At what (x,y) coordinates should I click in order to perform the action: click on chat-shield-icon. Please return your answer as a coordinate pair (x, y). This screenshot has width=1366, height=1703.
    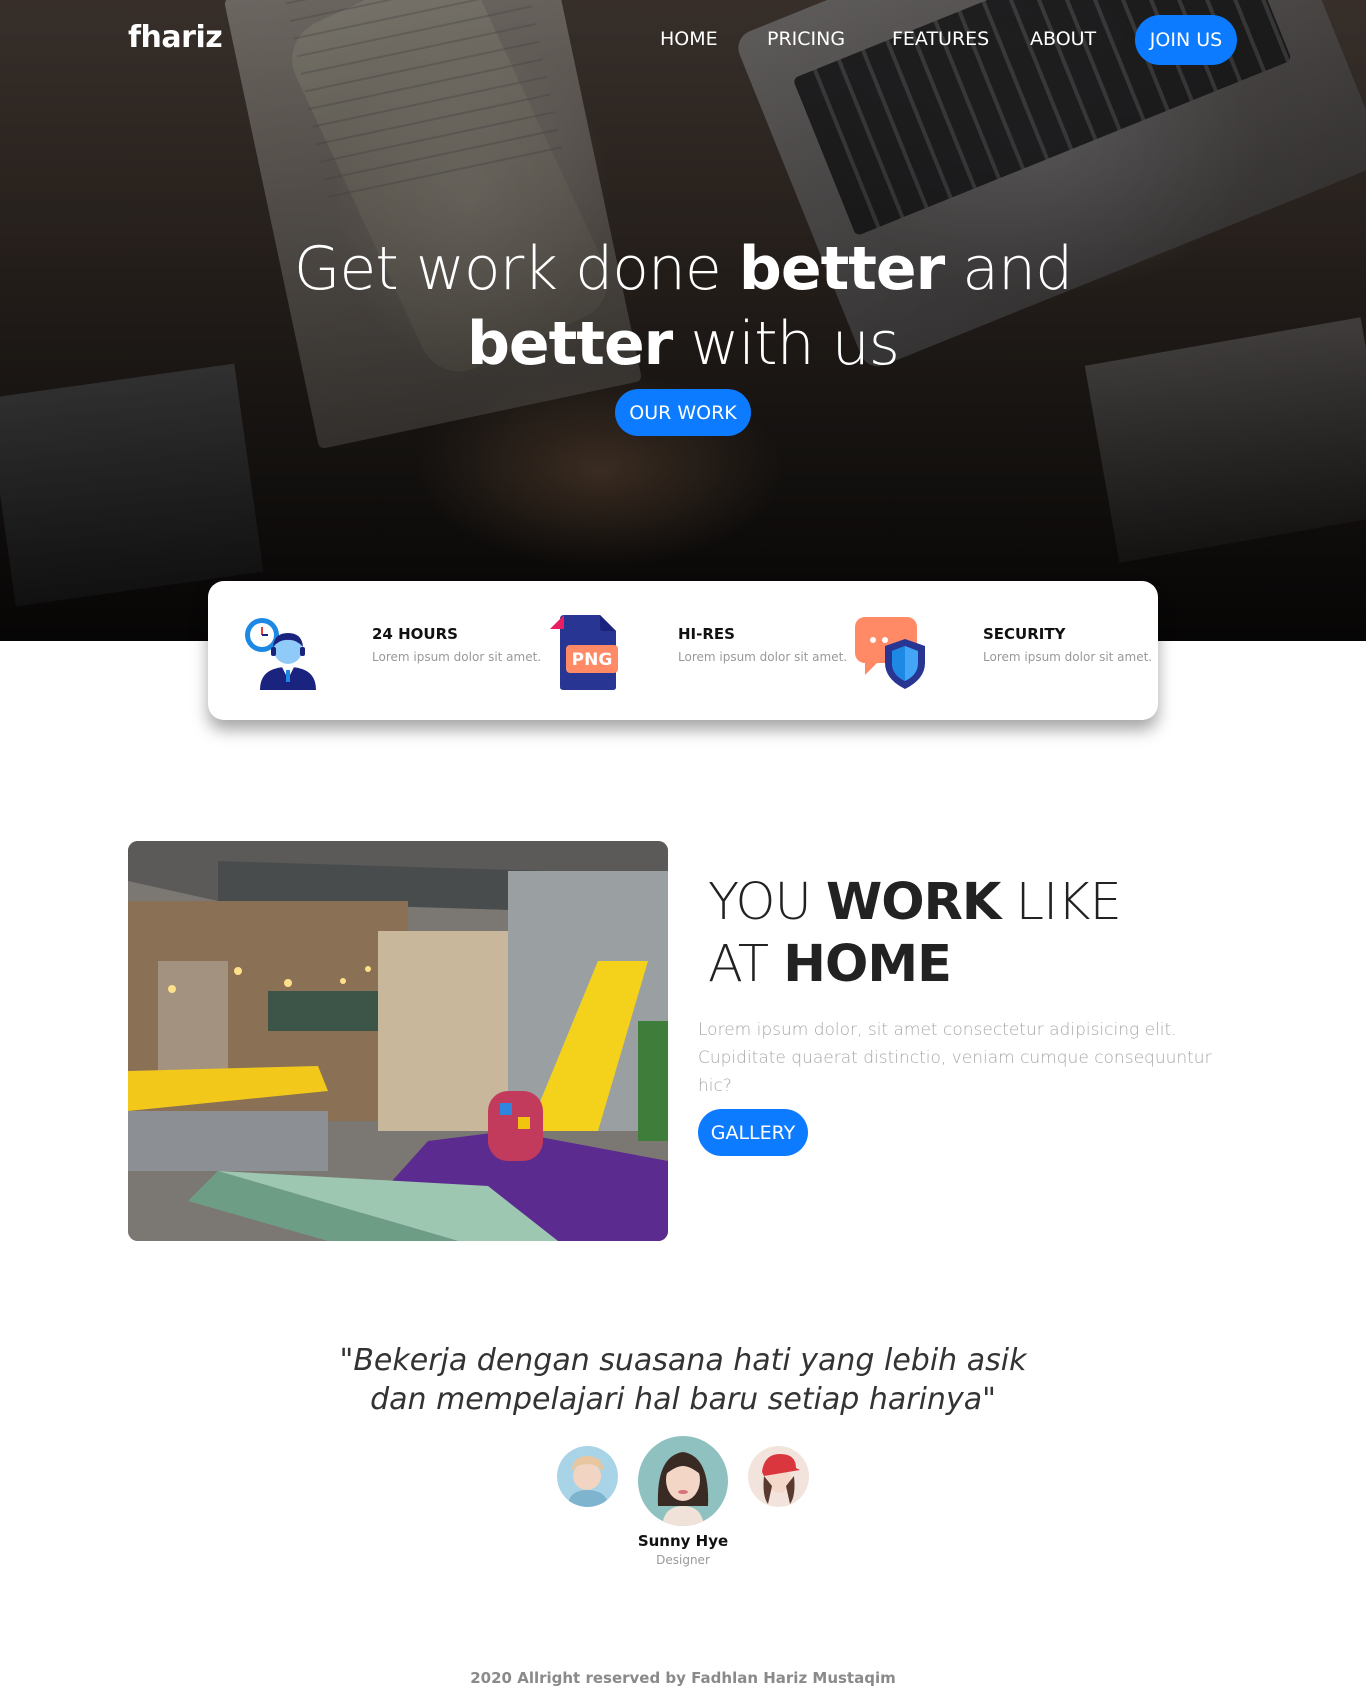
    Looking at the image, I should click on (890, 653).